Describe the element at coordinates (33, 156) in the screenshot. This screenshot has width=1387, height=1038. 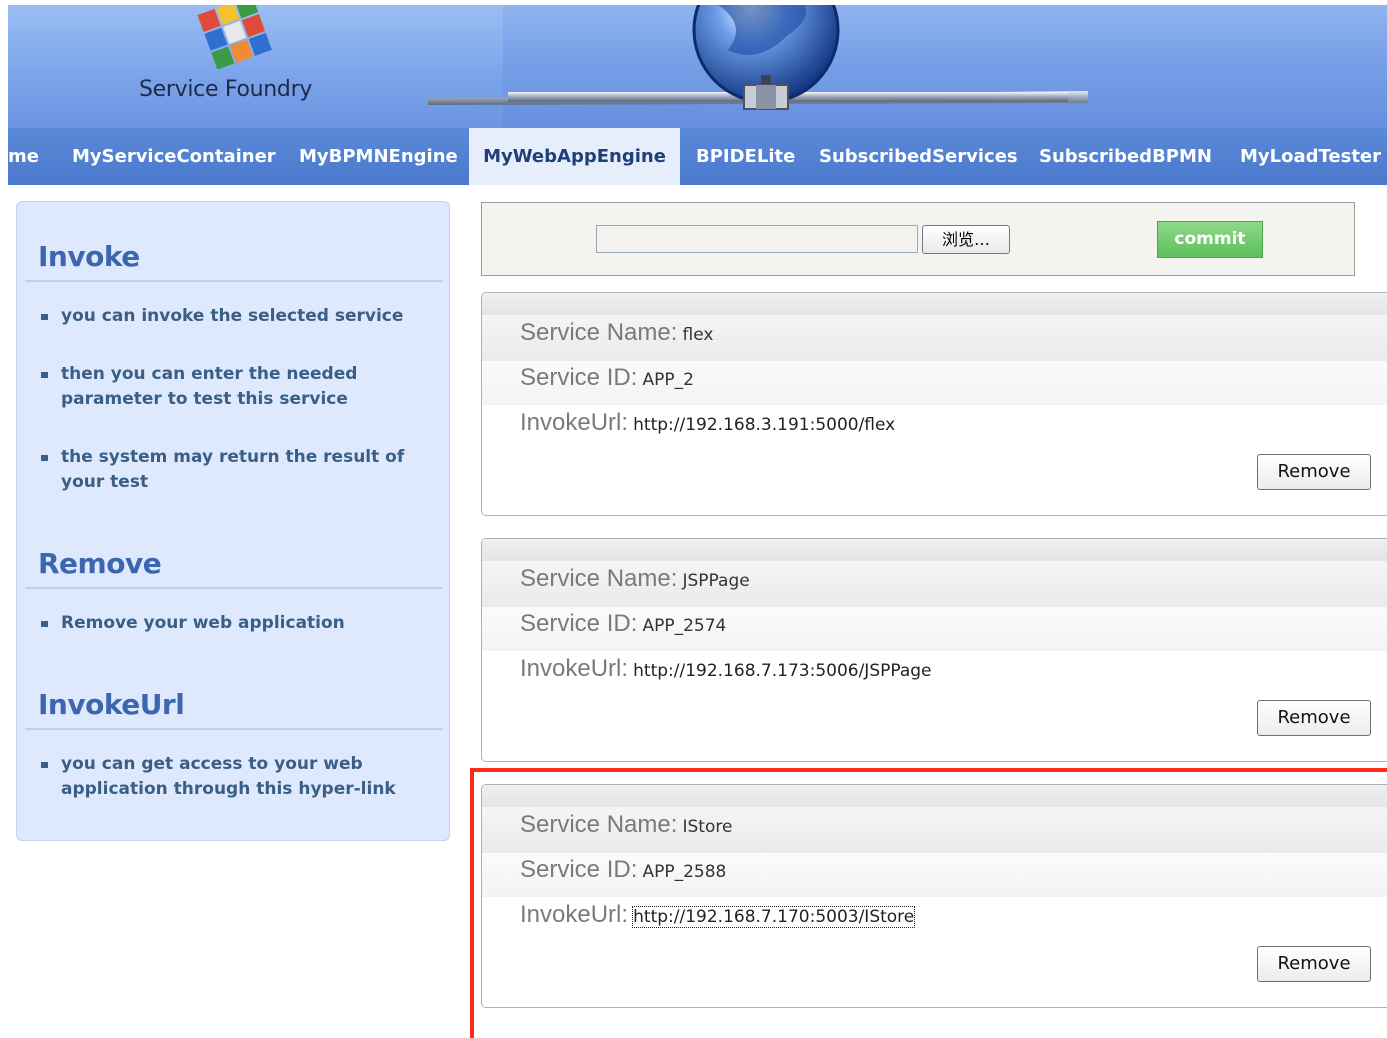
I see `tab-home: me` at that location.